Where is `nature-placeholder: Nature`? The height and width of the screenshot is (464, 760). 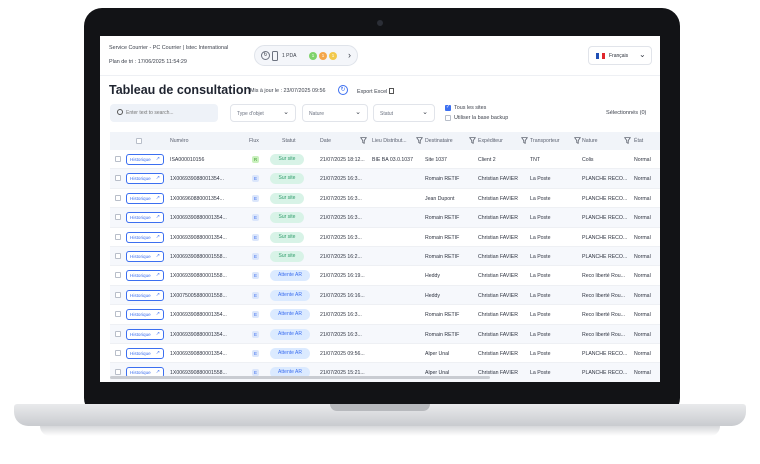 nature-placeholder: Nature is located at coordinates (317, 114).